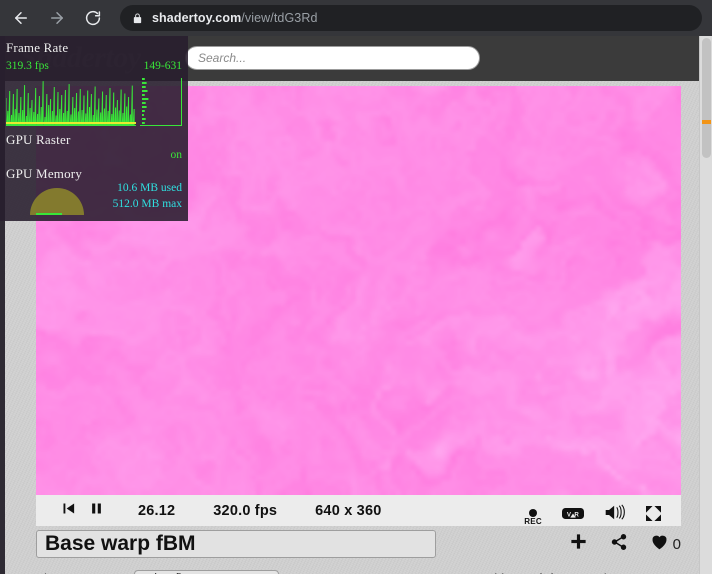  I want to click on share-button, so click(619, 544).